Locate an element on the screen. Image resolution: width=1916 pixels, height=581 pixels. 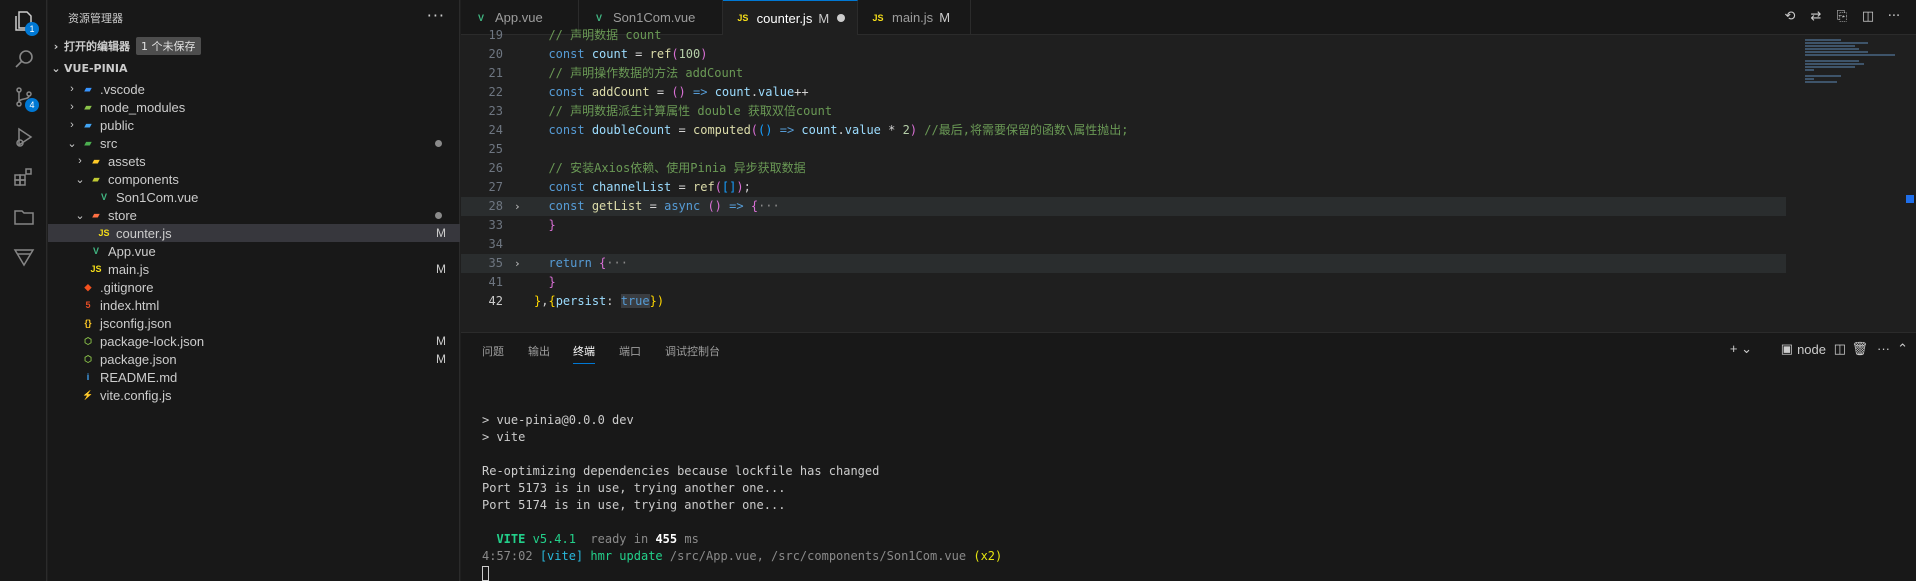
maximize-panel-icon: ⌃ is located at coordinates (1902, 349).